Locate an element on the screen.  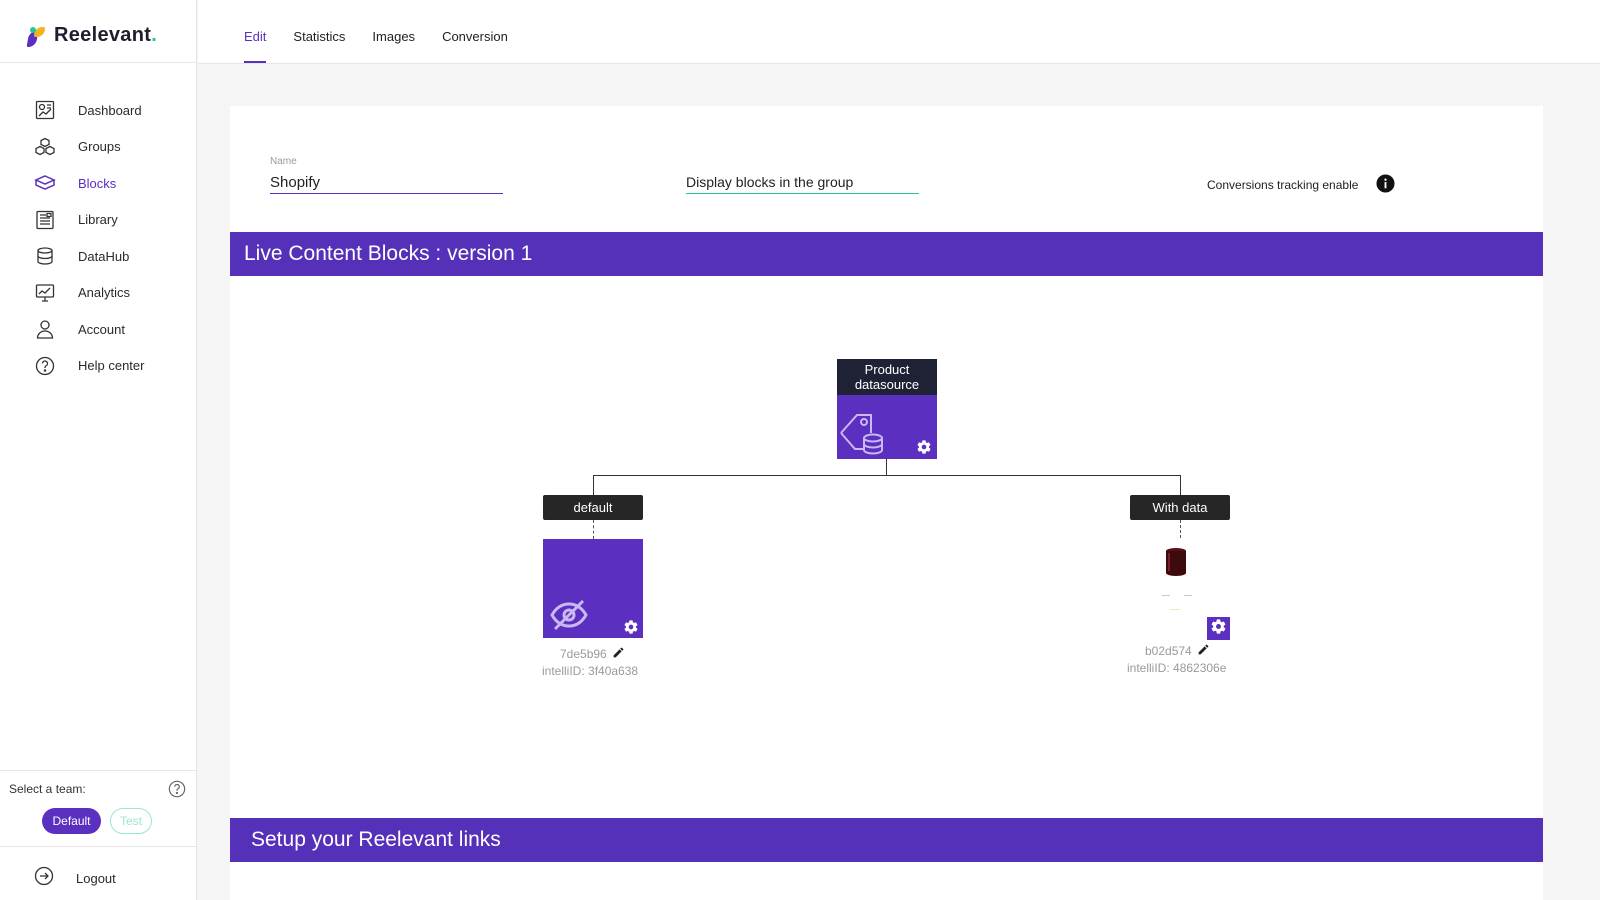
sidebar-item-dashboard: Dashboard is located at coordinates (98, 110).